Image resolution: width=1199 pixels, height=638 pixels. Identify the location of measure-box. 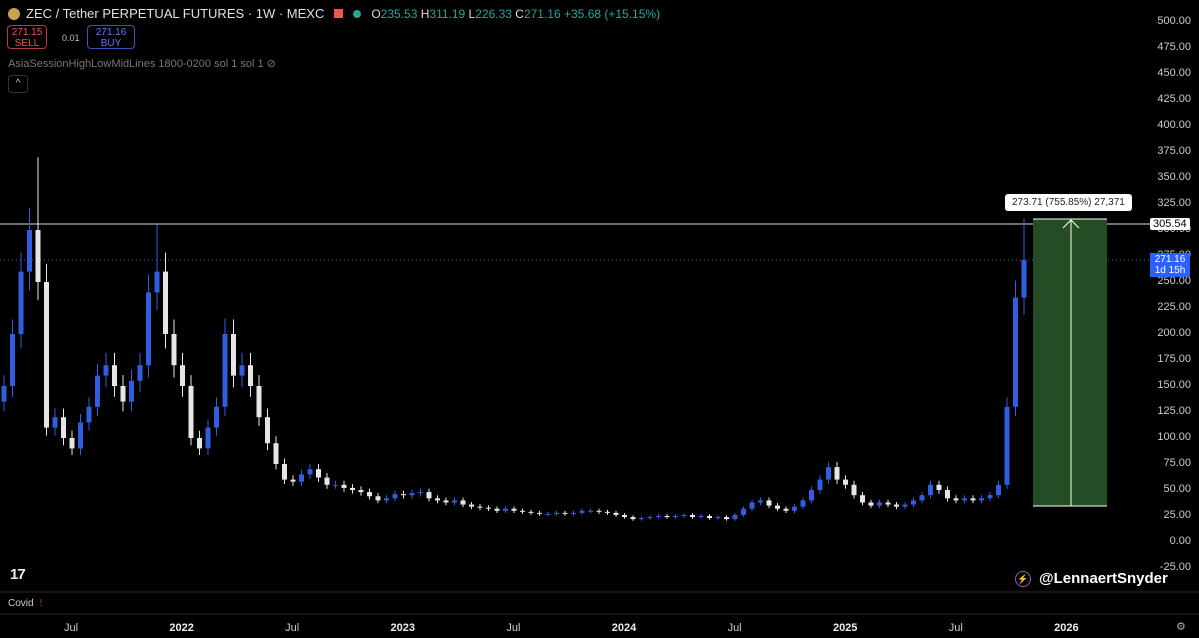
(1070, 362).